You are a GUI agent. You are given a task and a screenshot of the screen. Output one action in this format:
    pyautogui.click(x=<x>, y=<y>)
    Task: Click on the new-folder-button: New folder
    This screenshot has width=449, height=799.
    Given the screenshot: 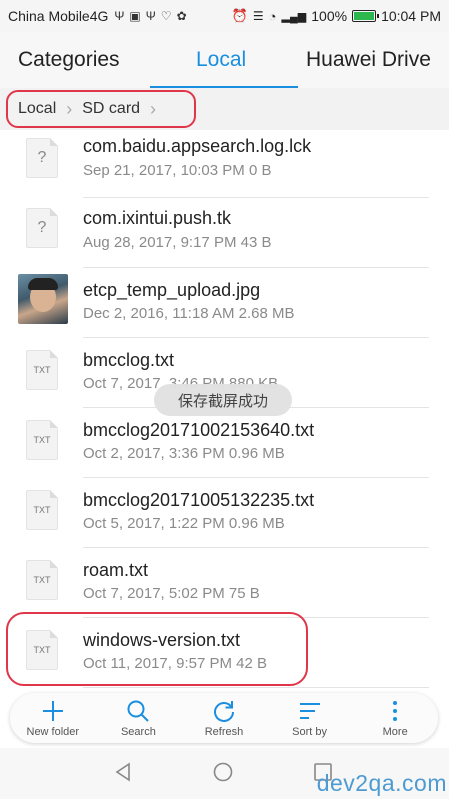 What is the action you would take?
    pyautogui.click(x=53, y=718)
    